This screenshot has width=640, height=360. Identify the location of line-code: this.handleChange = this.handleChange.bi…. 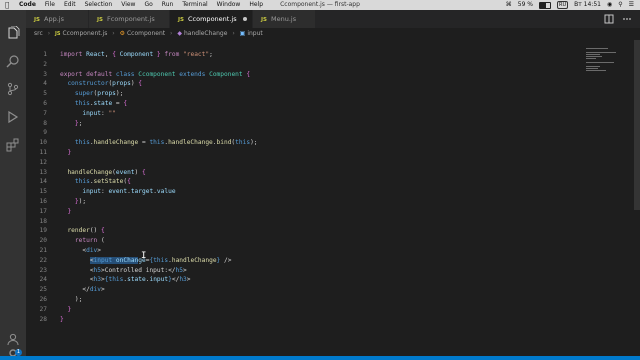
(166, 143).